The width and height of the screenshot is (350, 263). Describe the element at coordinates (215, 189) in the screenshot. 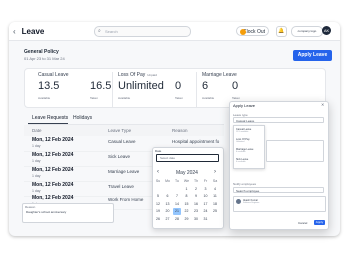

I see `calendar-day: 4` at that location.